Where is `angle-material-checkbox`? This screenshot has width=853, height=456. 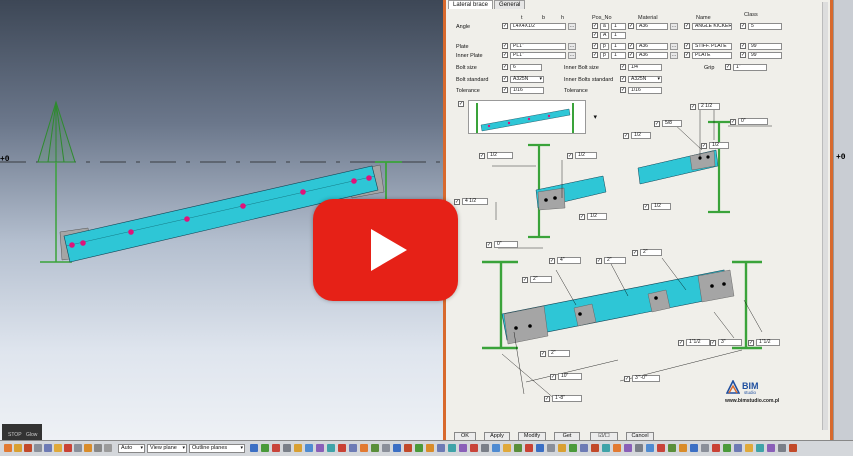
angle-material-checkbox is located at coordinates (631, 26).